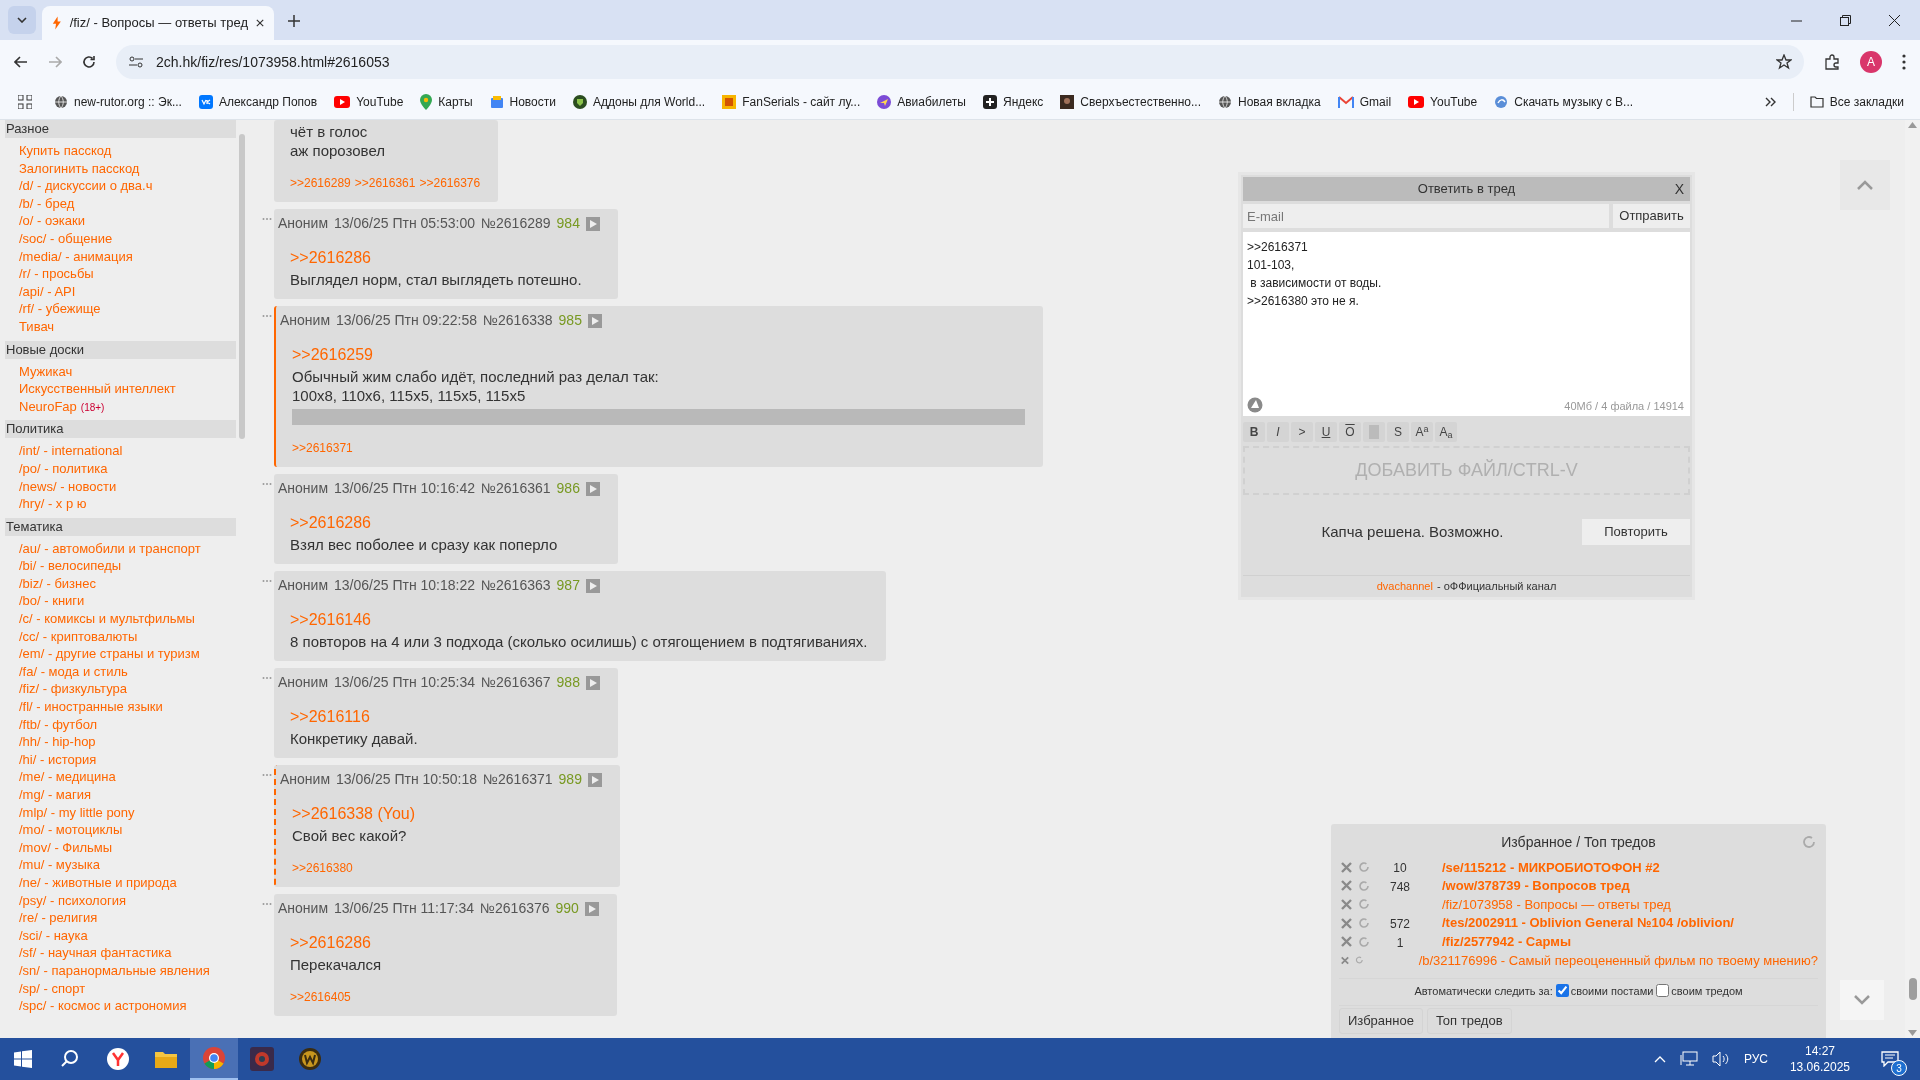  What do you see at coordinates (66, 238) in the screenshot?
I see `board-link: /soc/ - общение` at bounding box center [66, 238].